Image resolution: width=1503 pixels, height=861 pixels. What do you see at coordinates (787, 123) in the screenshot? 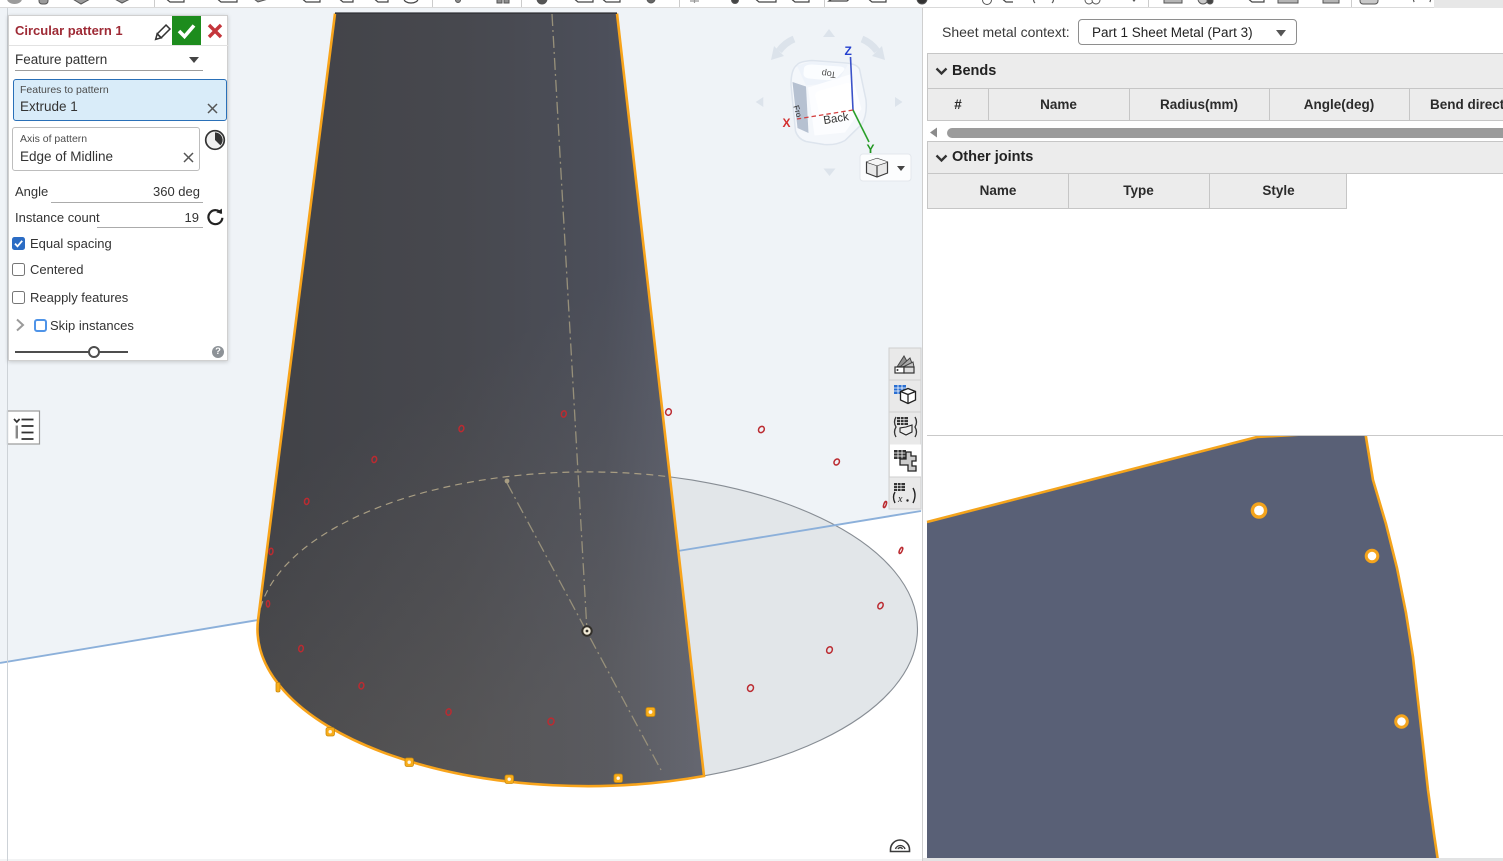
I see `svg-text: X` at bounding box center [787, 123].